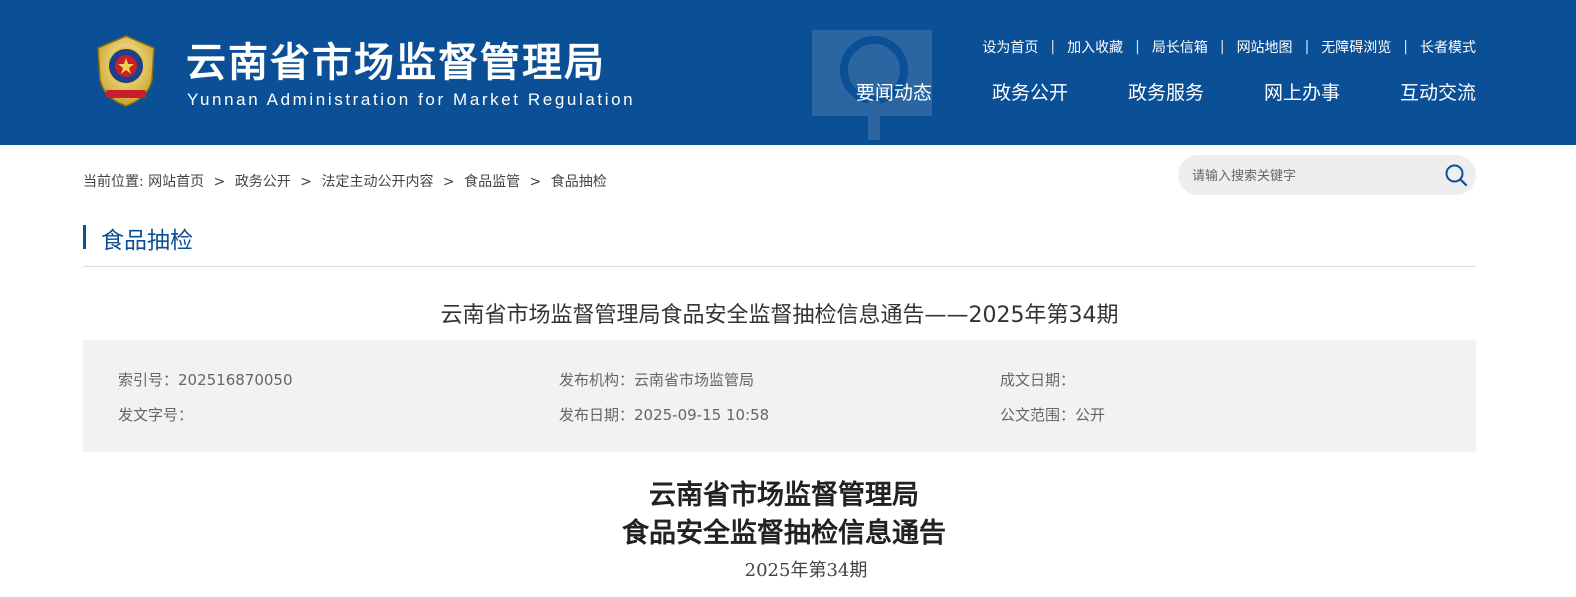 The width and height of the screenshot is (1576, 597). What do you see at coordinates (377, 182) in the screenshot?
I see `breadcrumb-item-statutory-content: 法定主动公开内容` at bounding box center [377, 182].